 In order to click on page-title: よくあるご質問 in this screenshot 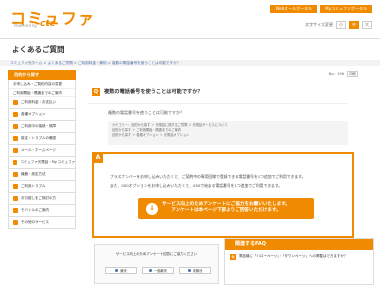, I will do `click(38, 49)`.